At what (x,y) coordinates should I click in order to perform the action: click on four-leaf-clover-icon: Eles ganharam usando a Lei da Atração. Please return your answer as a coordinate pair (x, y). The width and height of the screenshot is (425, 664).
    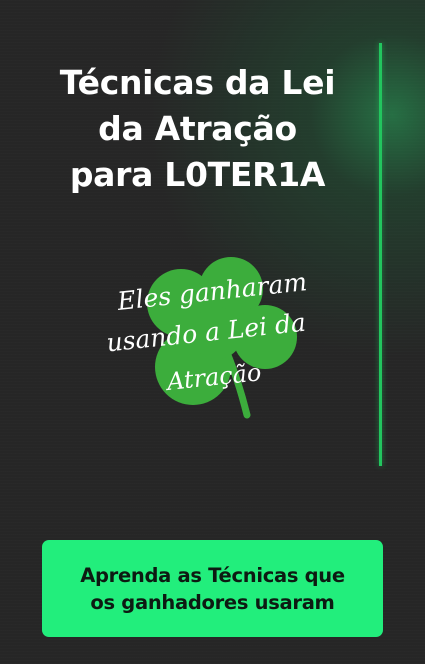
    Looking at the image, I should click on (206, 338).